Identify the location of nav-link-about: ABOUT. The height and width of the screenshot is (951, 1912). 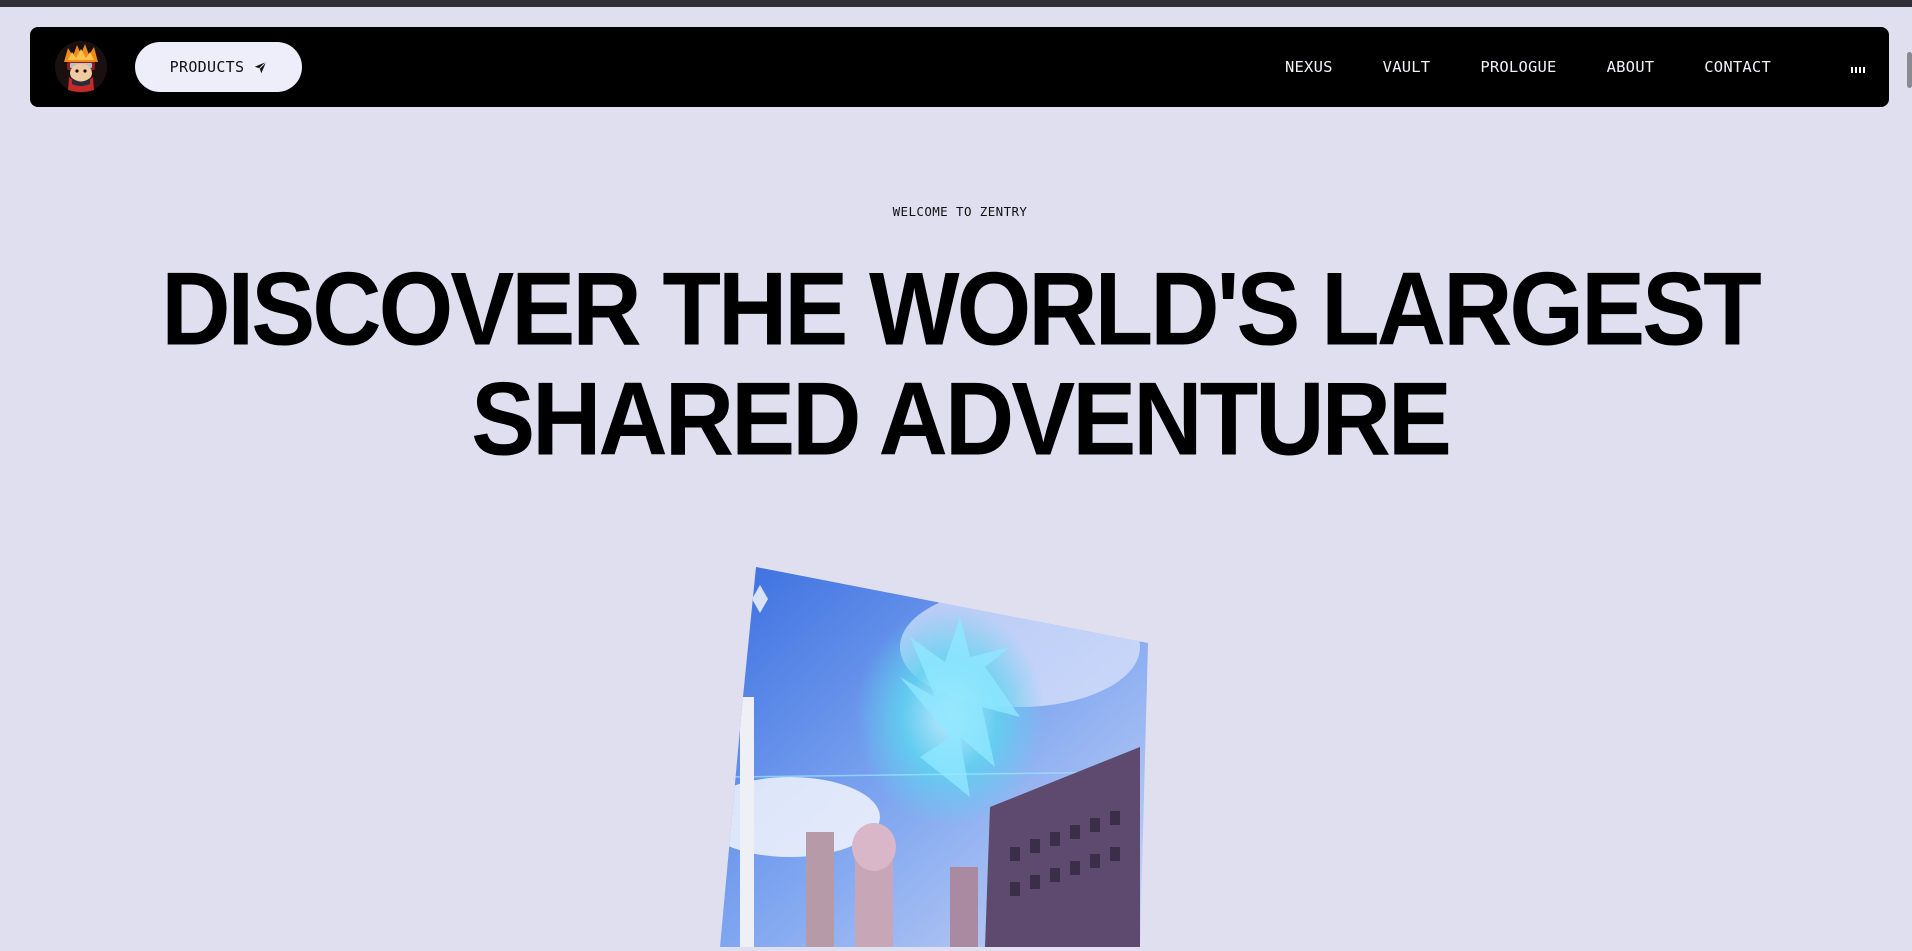
(1631, 67).